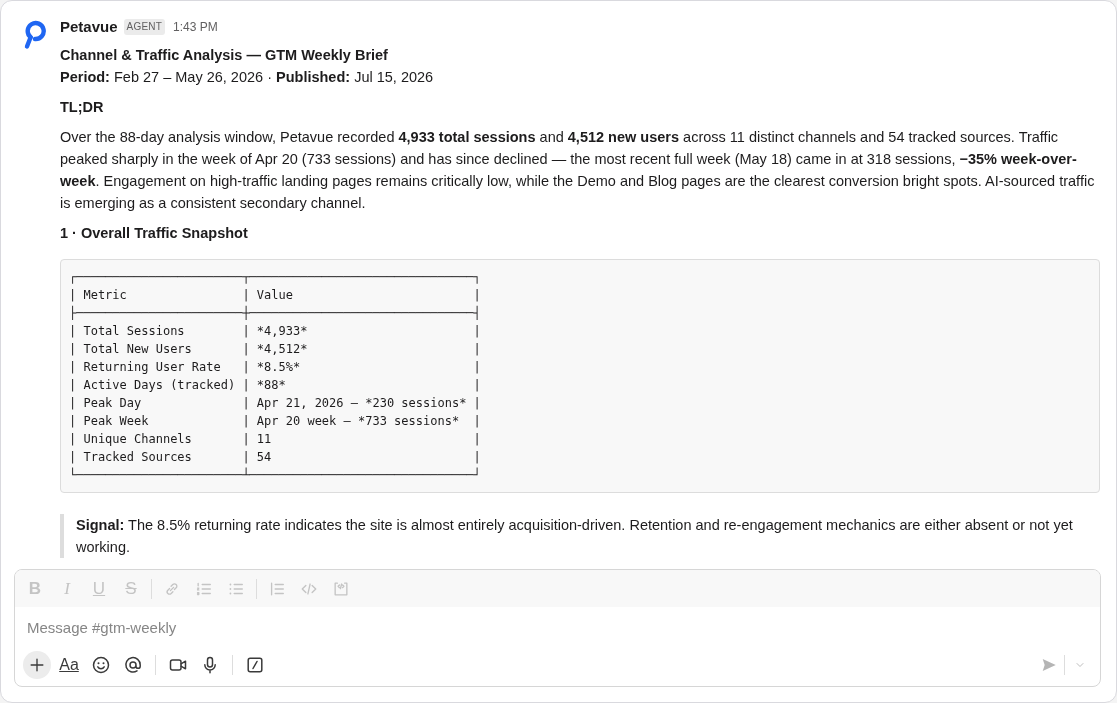 This screenshot has height=703, width=1117. Describe the element at coordinates (69, 665) in the screenshot. I see `text-format-button: Aa` at that location.